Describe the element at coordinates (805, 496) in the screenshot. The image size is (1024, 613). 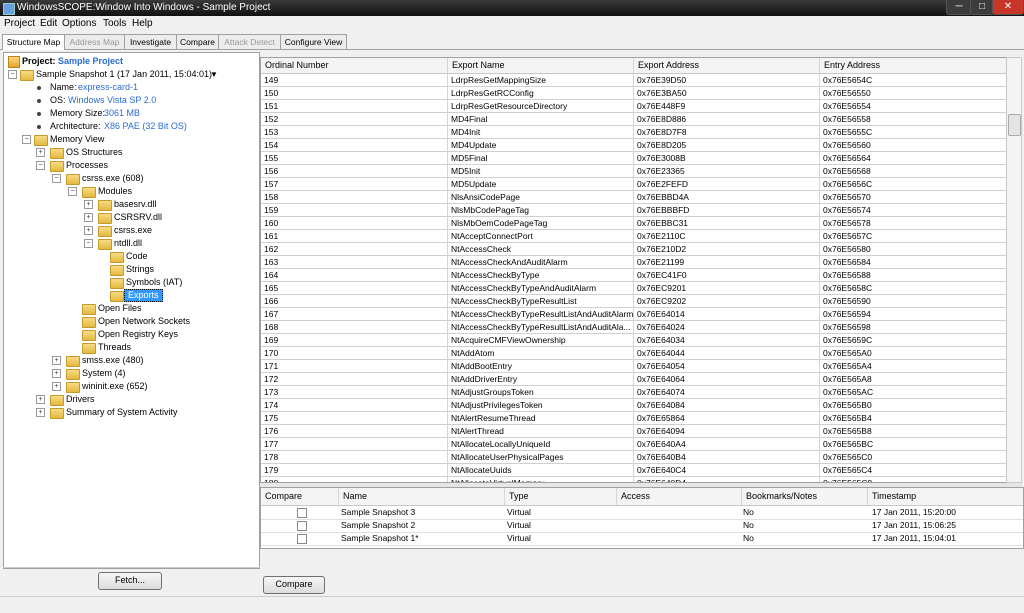
I see `column-header-bookmarks: Bookmarks/Notes` at that location.